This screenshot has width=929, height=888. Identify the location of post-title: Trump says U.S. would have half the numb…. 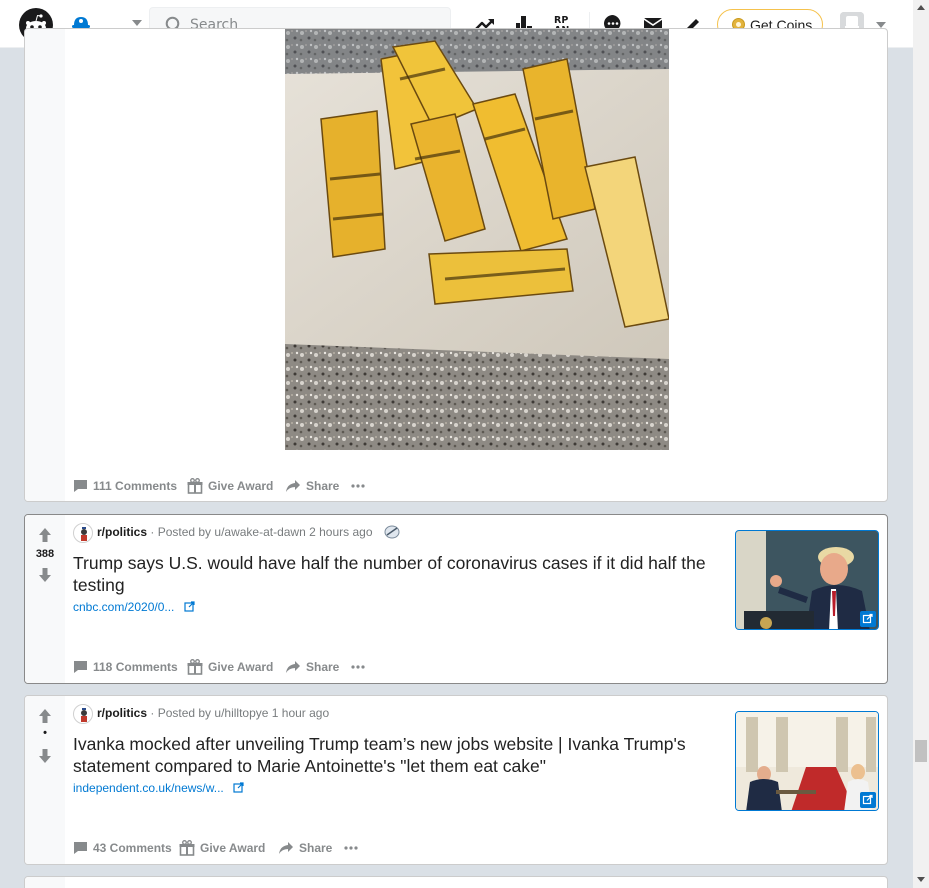
(398, 574).